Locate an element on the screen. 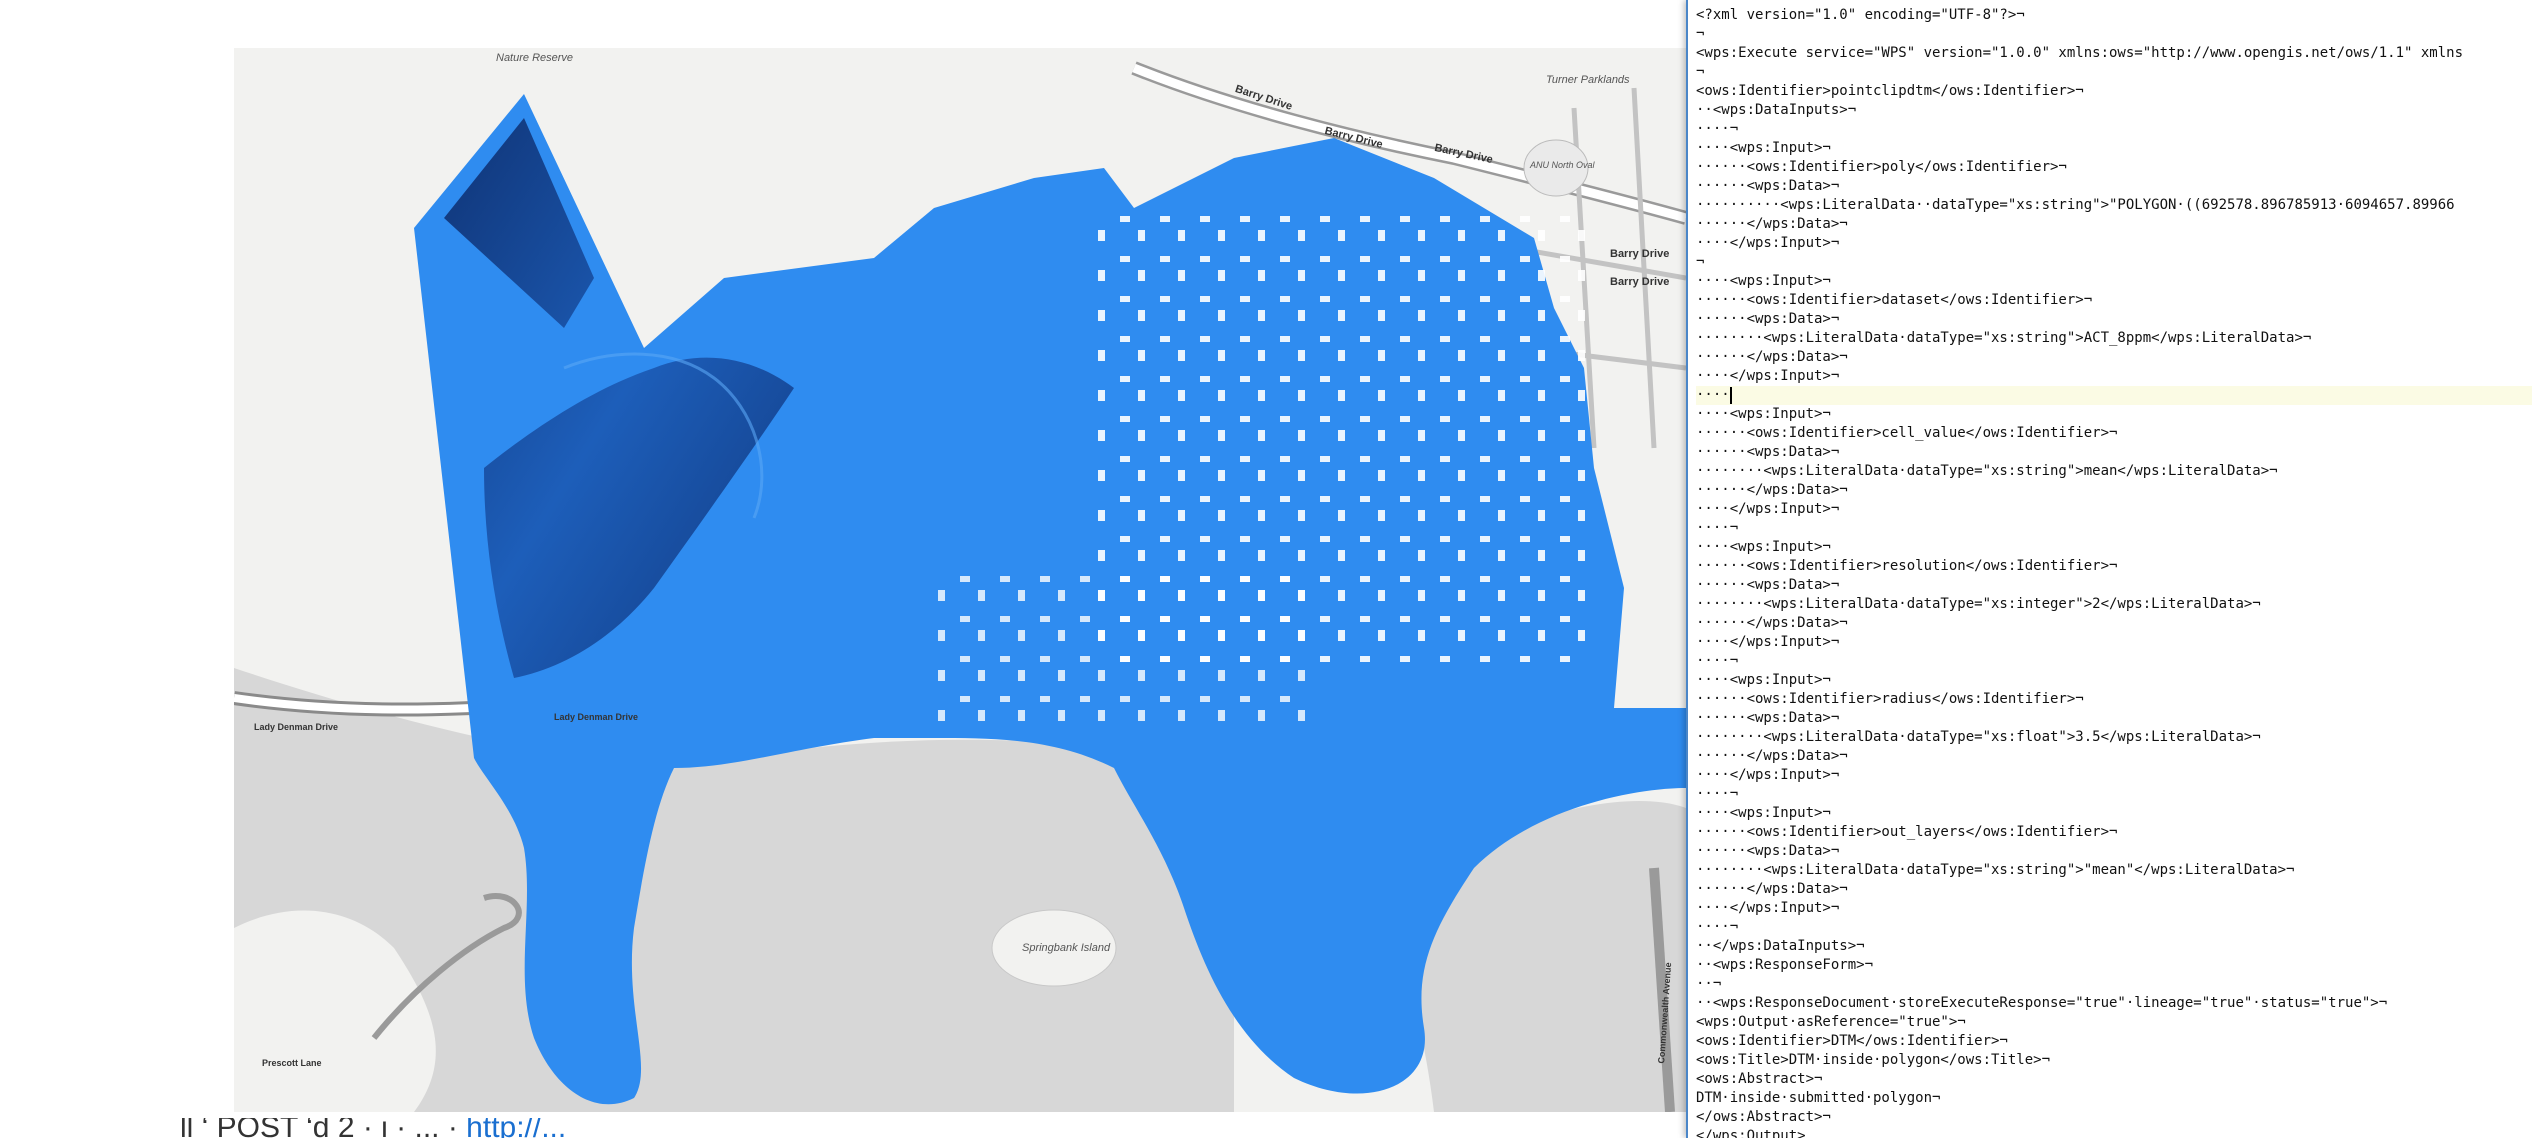 This screenshot has height=1138, width=2532. label-barry-drive-4: Barry Drive is located at coordinates (1640, 254).